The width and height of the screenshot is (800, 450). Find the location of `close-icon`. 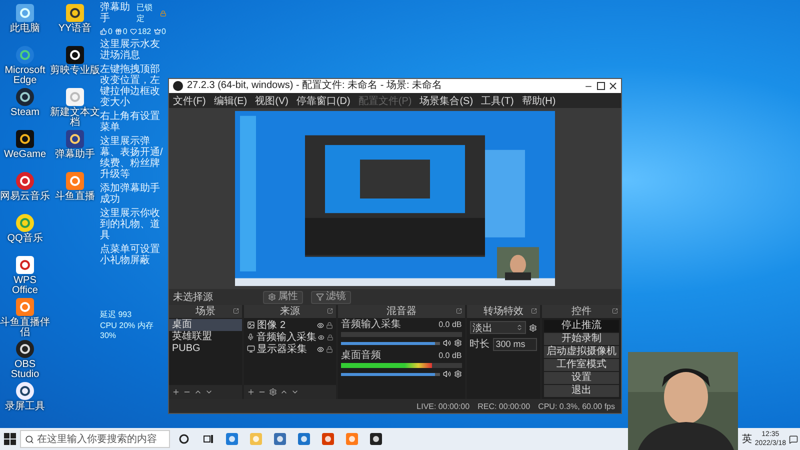

close-icon is located at coordinates (613, 86).